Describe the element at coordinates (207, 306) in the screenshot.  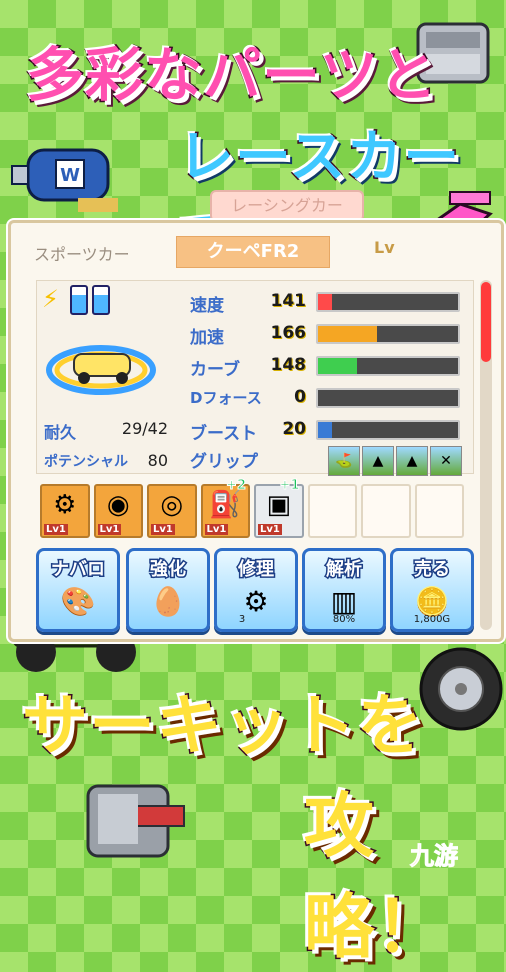
I see `stat-speed-label: 速度` at that location.